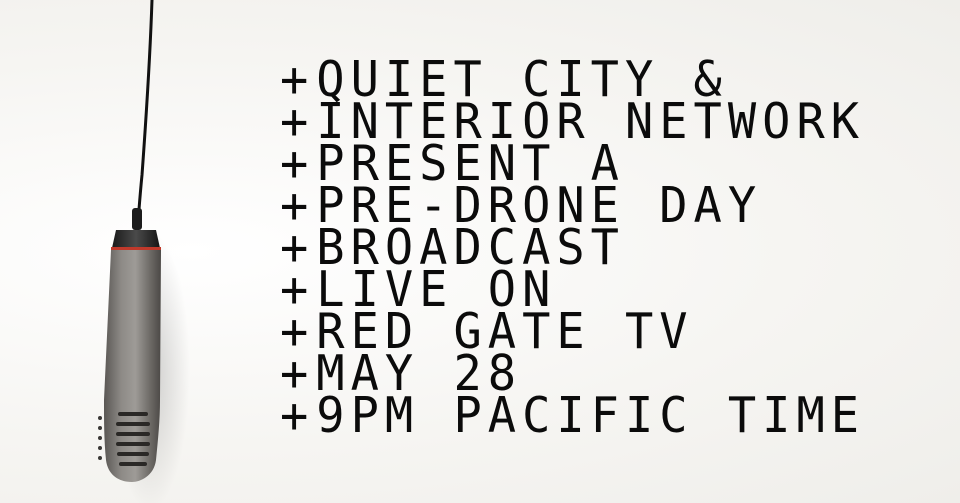 This screenshot has width=960, height=503. I want to click on microphone-side-holes, so click(100, 438).